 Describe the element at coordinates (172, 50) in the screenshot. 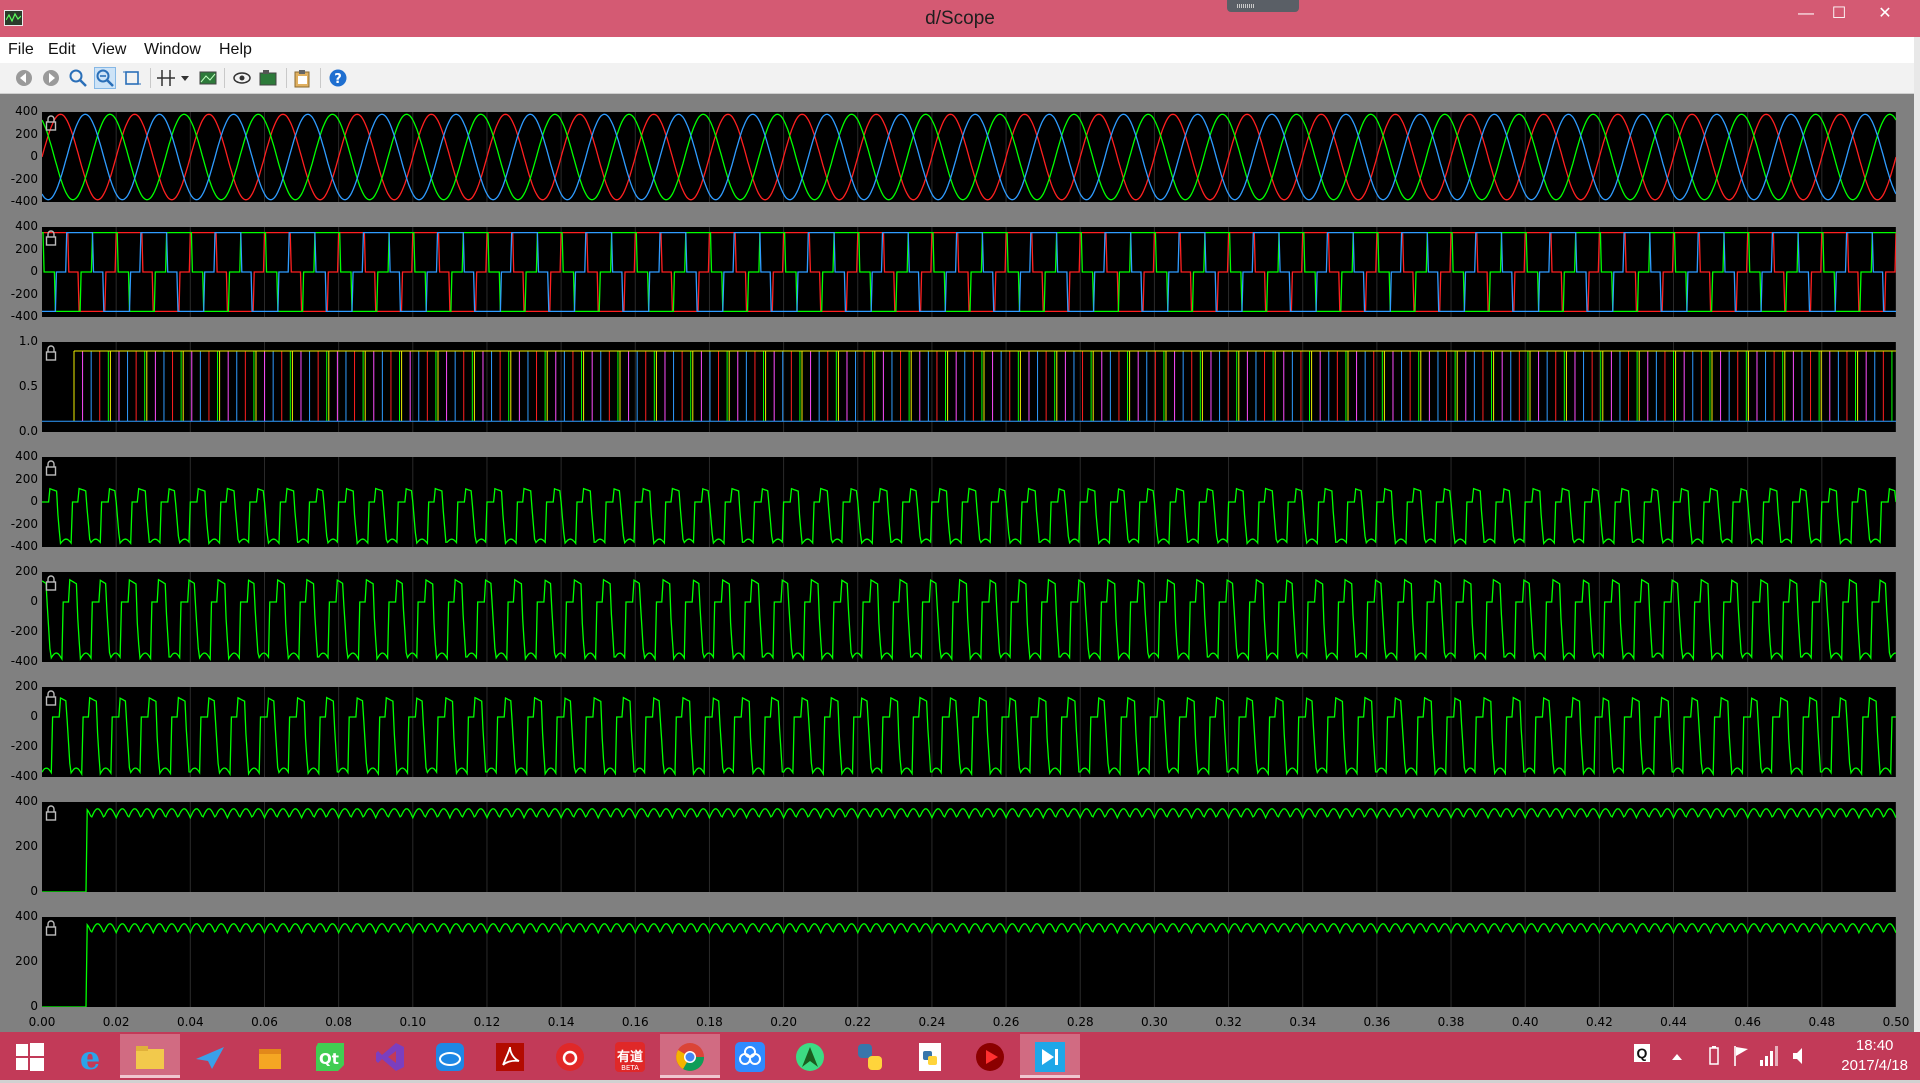

I see `menu-window: Window` at that location.